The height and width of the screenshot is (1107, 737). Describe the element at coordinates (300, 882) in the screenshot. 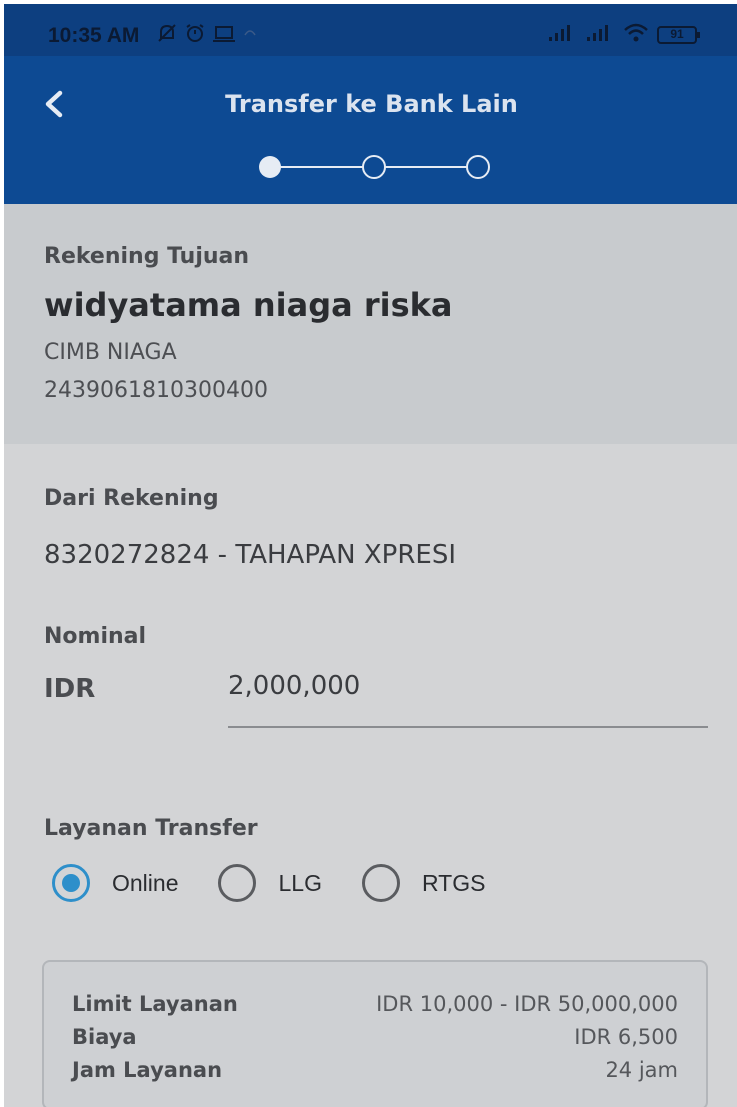

I see `radio-llg-label: LLG` at that location.